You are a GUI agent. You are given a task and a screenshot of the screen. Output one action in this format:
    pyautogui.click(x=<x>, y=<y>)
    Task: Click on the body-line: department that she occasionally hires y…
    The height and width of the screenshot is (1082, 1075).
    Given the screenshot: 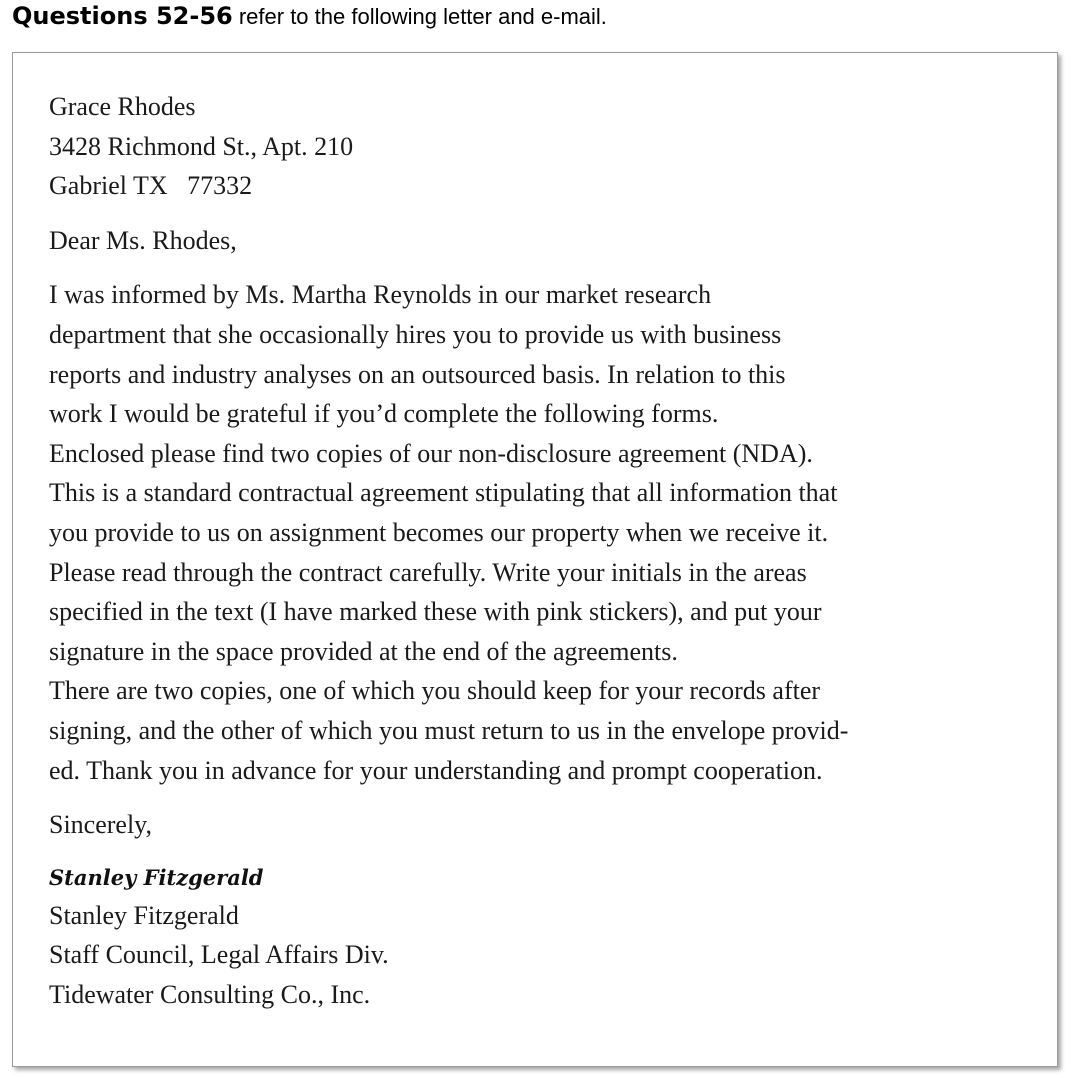 What is the action you would take?
    pyautogui.click(x=415, y=334)
    